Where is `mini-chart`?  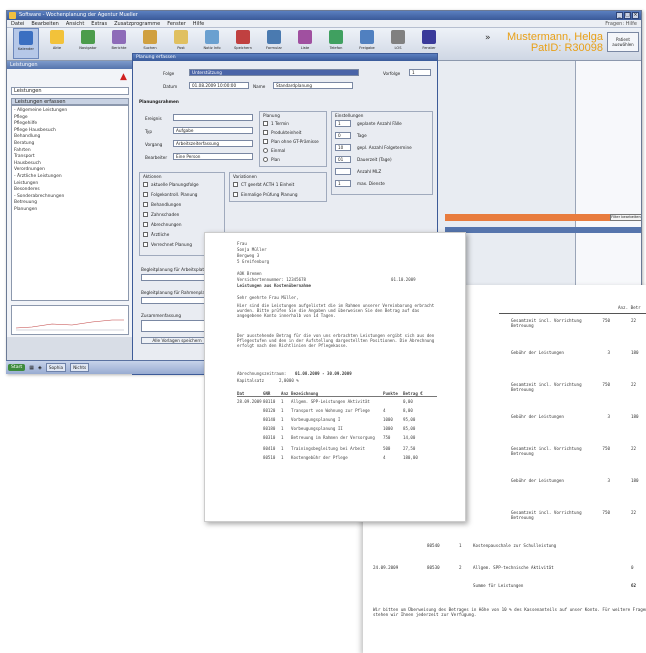 mini-chart is located at coordinates (69, 325).